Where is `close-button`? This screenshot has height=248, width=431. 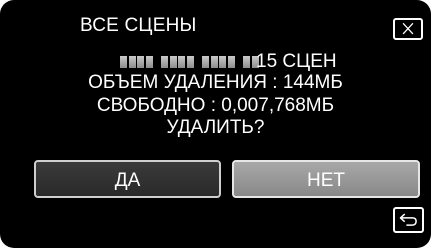 close-button is located at coordinates (408, 29).